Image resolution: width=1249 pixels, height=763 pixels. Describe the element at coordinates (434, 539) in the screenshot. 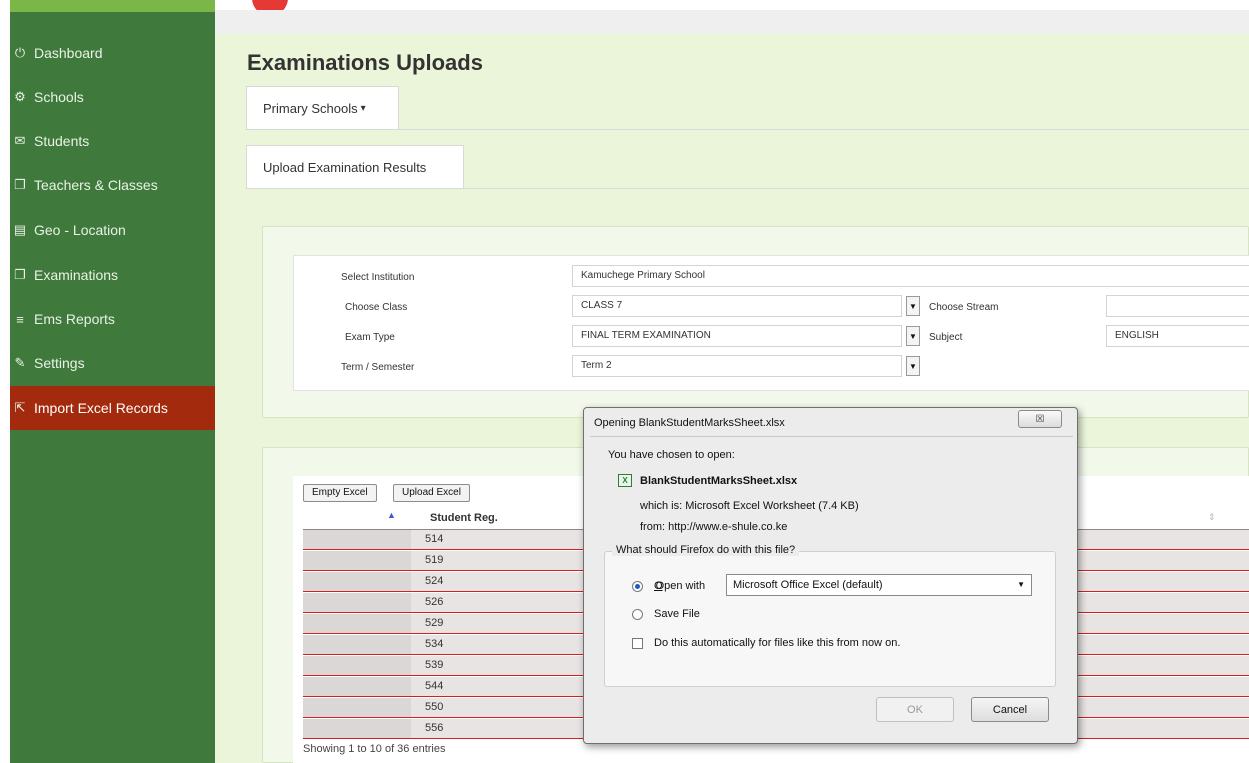

I see `student-reg-cell: 514` at that location.